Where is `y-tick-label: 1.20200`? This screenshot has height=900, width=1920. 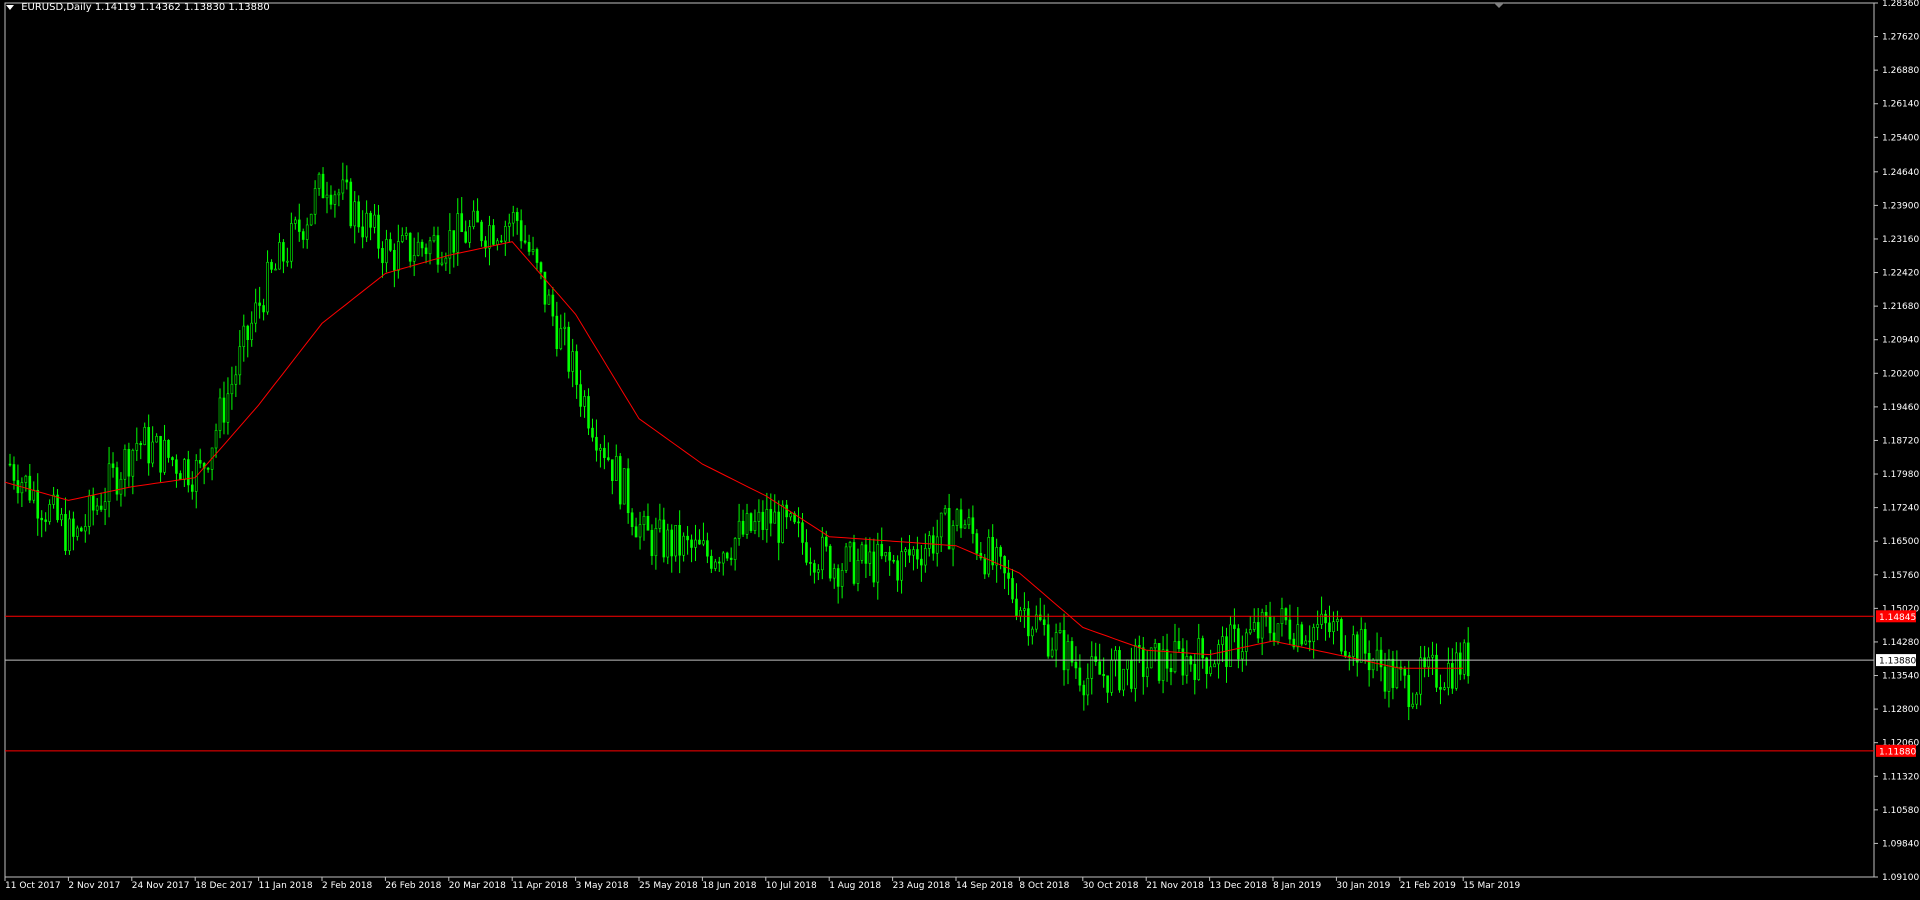 y-tick-label: 1.20200 is located at coordinates (1900, 374).